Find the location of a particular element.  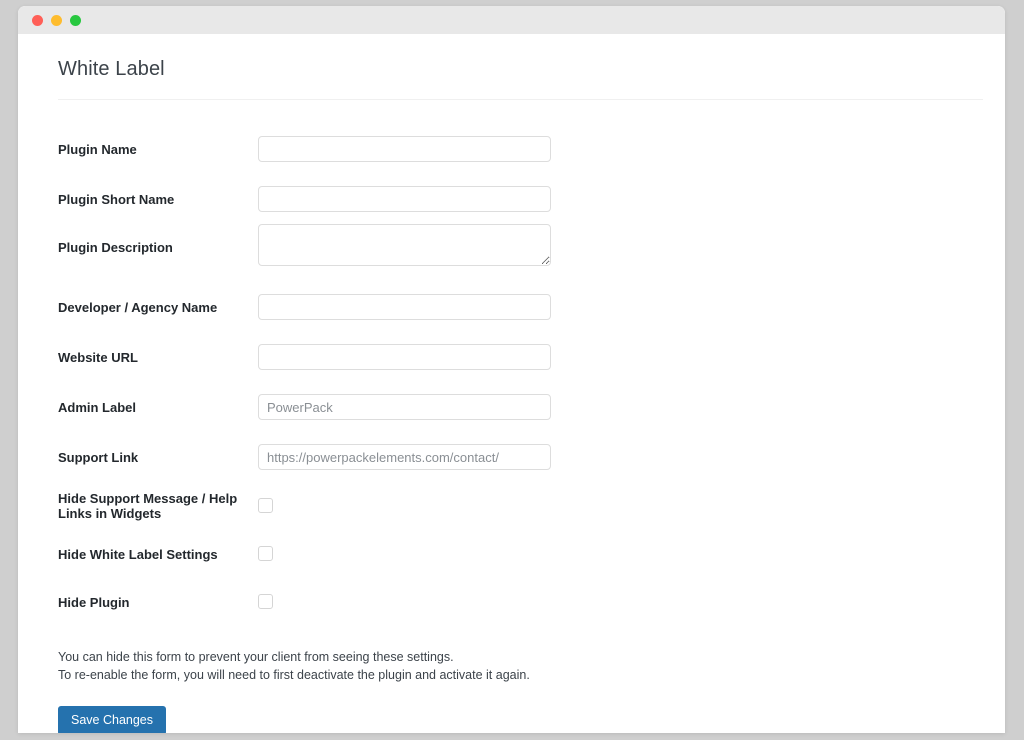

form-row-admin-label: Admin Label is located at coordinates (531, 407).